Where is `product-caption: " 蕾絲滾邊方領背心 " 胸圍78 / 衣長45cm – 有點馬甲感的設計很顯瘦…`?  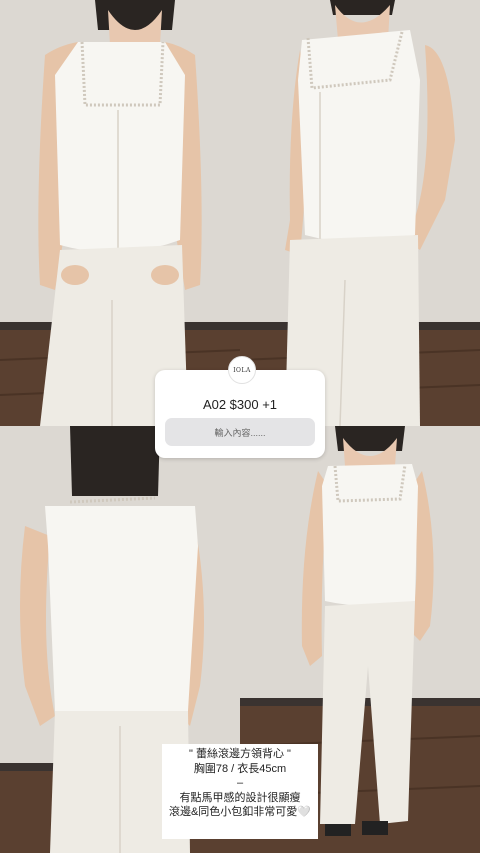 product-caption: " 蕾絲滾邊方領背心 " 胸圍78 / 衣長45cm – 有點馬甲感的設計很顯瘦… is located at coordinates (240, 791).